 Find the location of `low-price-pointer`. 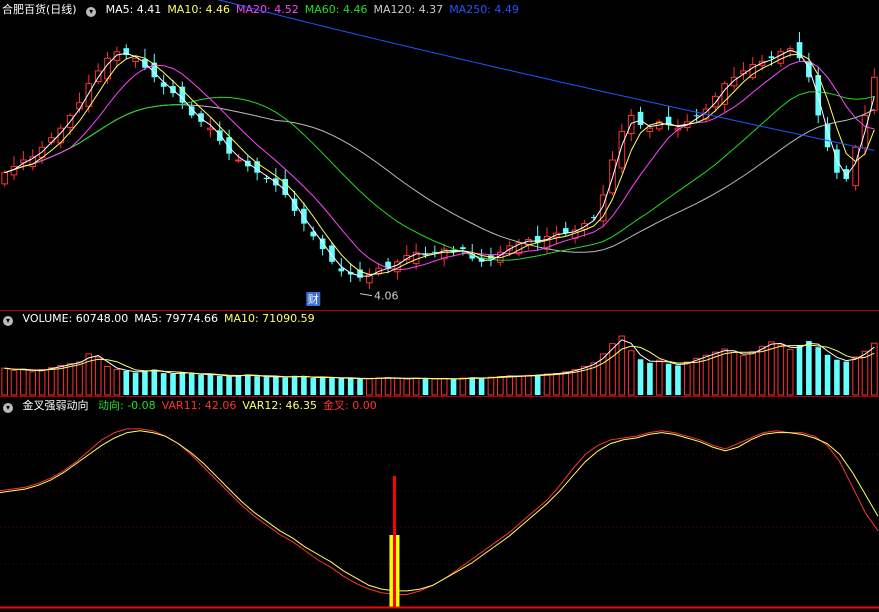

low-price-pointer is located at coordinates (366, 295).